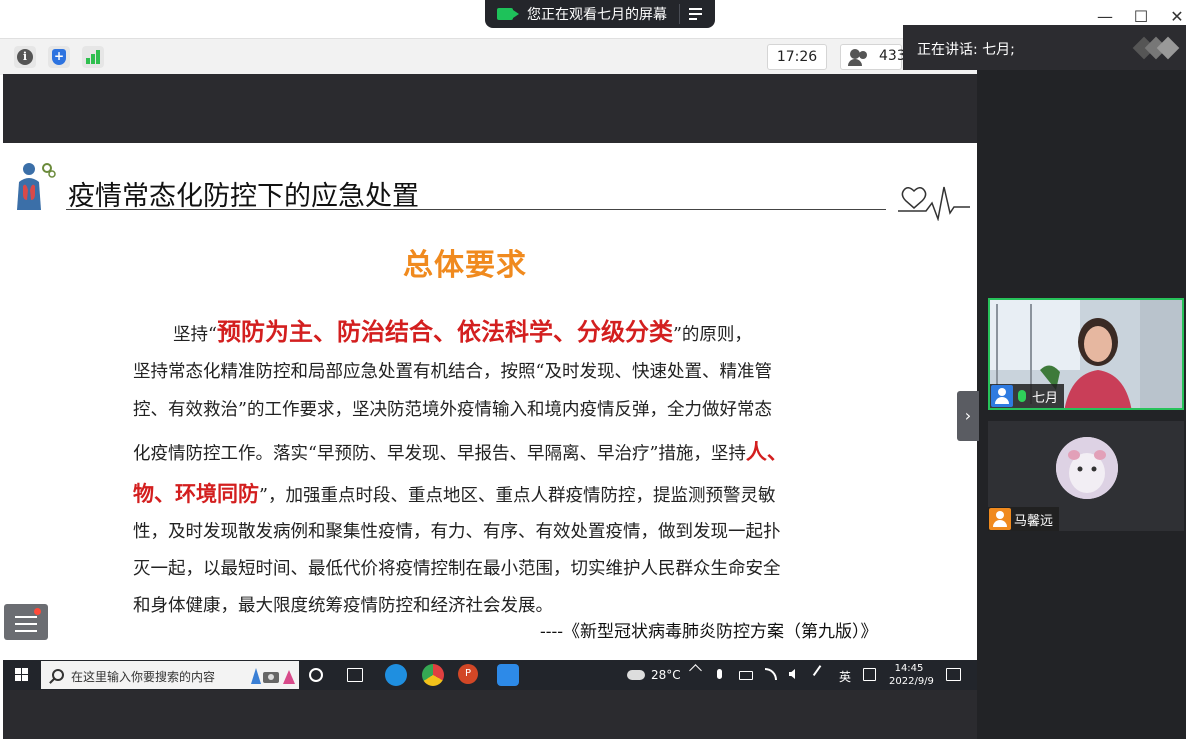  Describe the element at coordinates (460, 452) in the screenshot. I see `paragraph-line-4: 化疫情防控工作。落实“早预防、早发现、早报告、早隔离、早治疗”措施，坚持人、` at that location.